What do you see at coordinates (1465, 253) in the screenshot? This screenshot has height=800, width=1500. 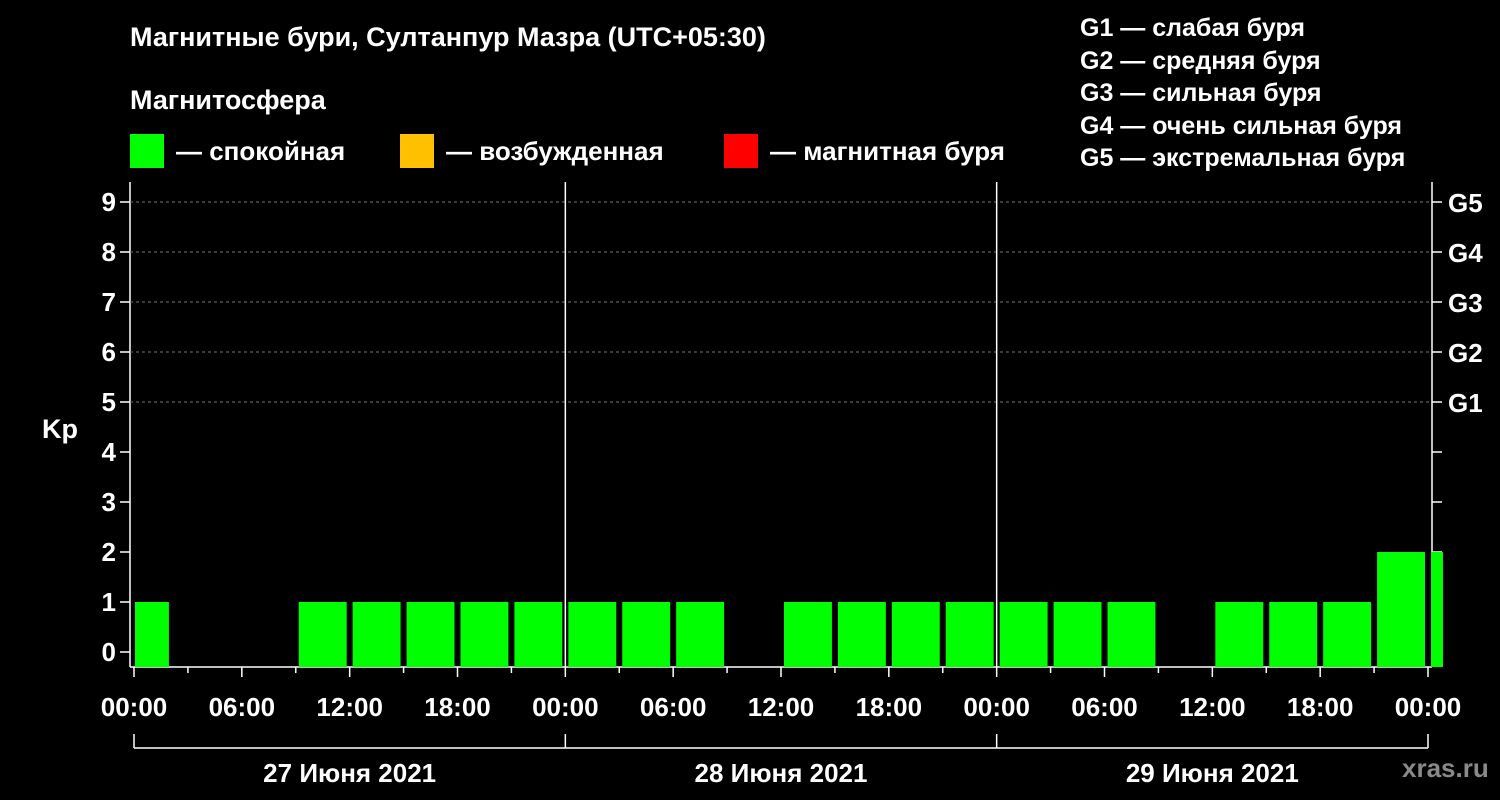 I see `g-tick-label: G4` at bounding box center [1465, 253].